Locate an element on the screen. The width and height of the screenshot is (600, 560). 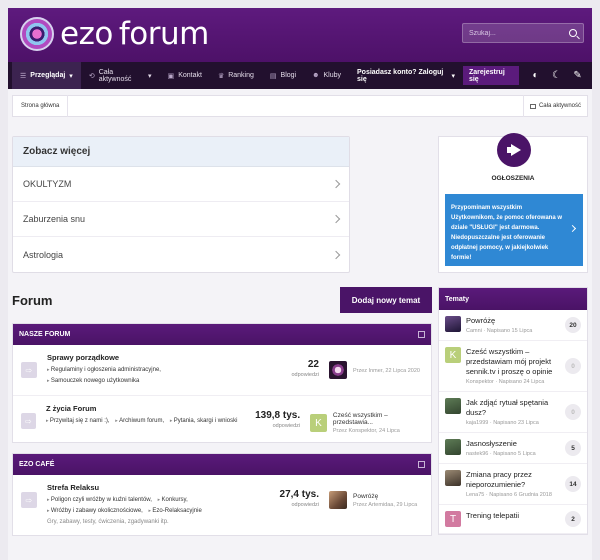
search-box is located at coordinates (523, 33).